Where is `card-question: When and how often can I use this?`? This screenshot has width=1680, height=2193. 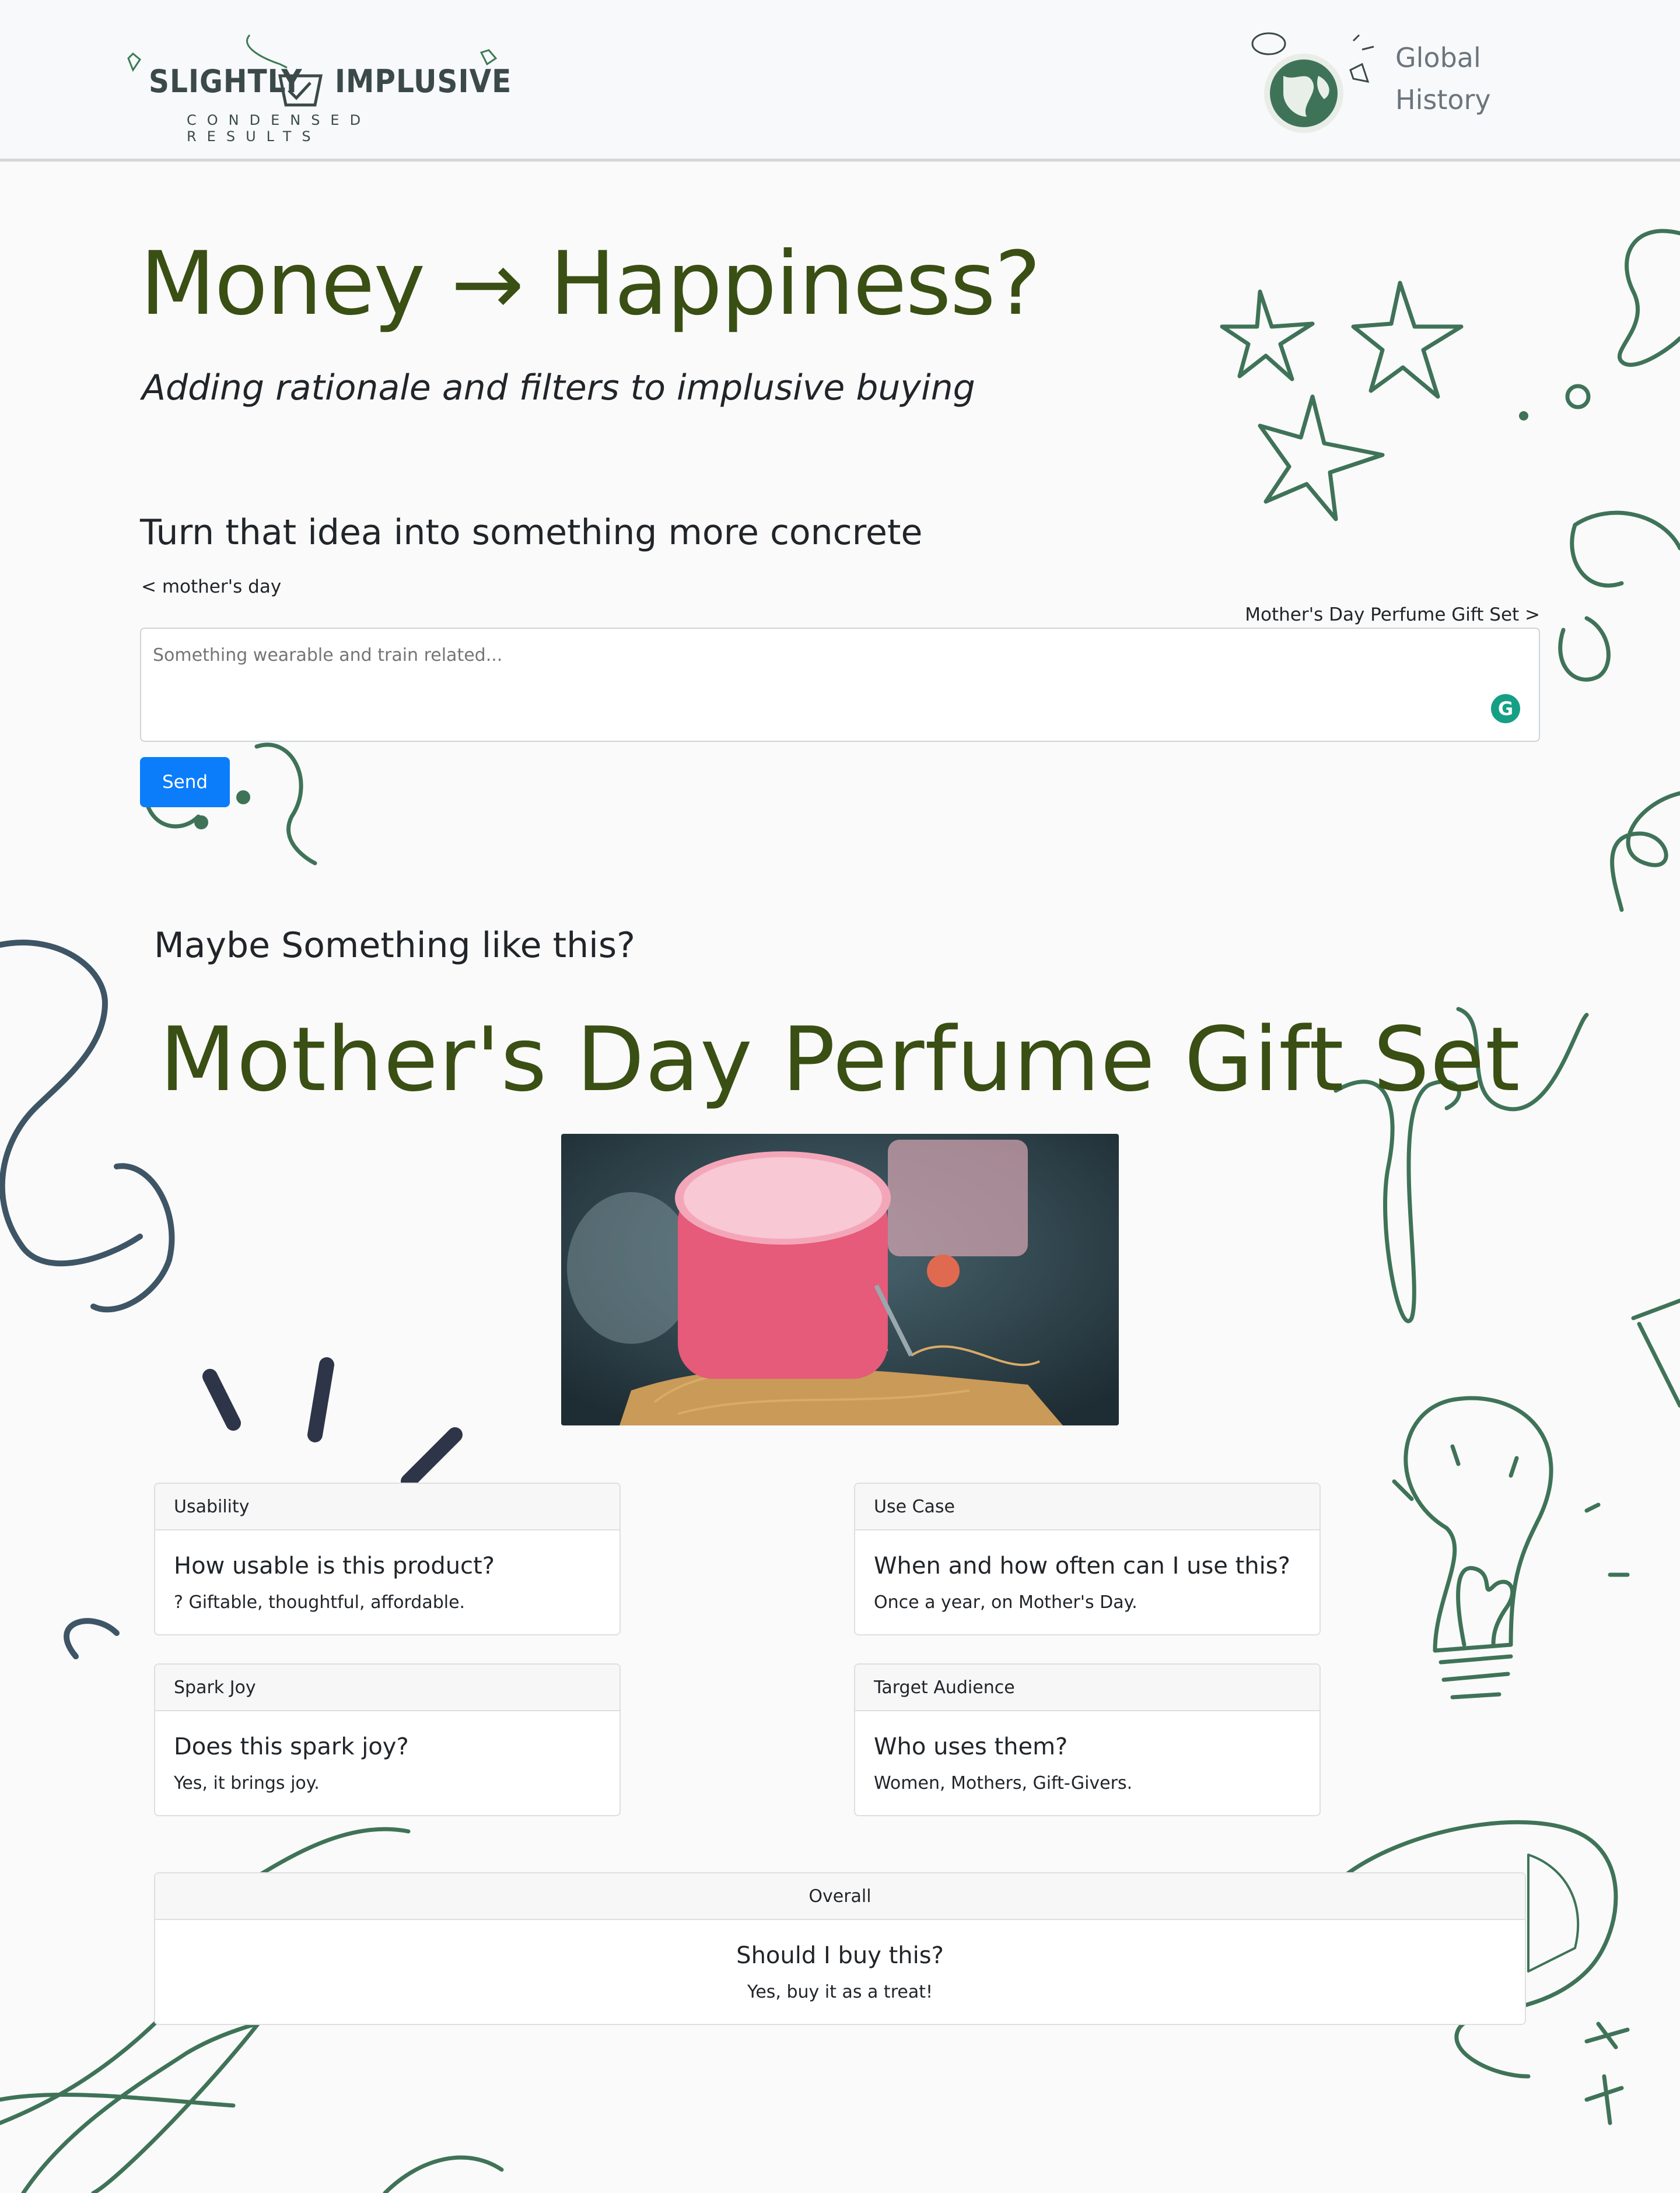 card-question: When and how often can I use this? is located at coordinates (1082, 1566).